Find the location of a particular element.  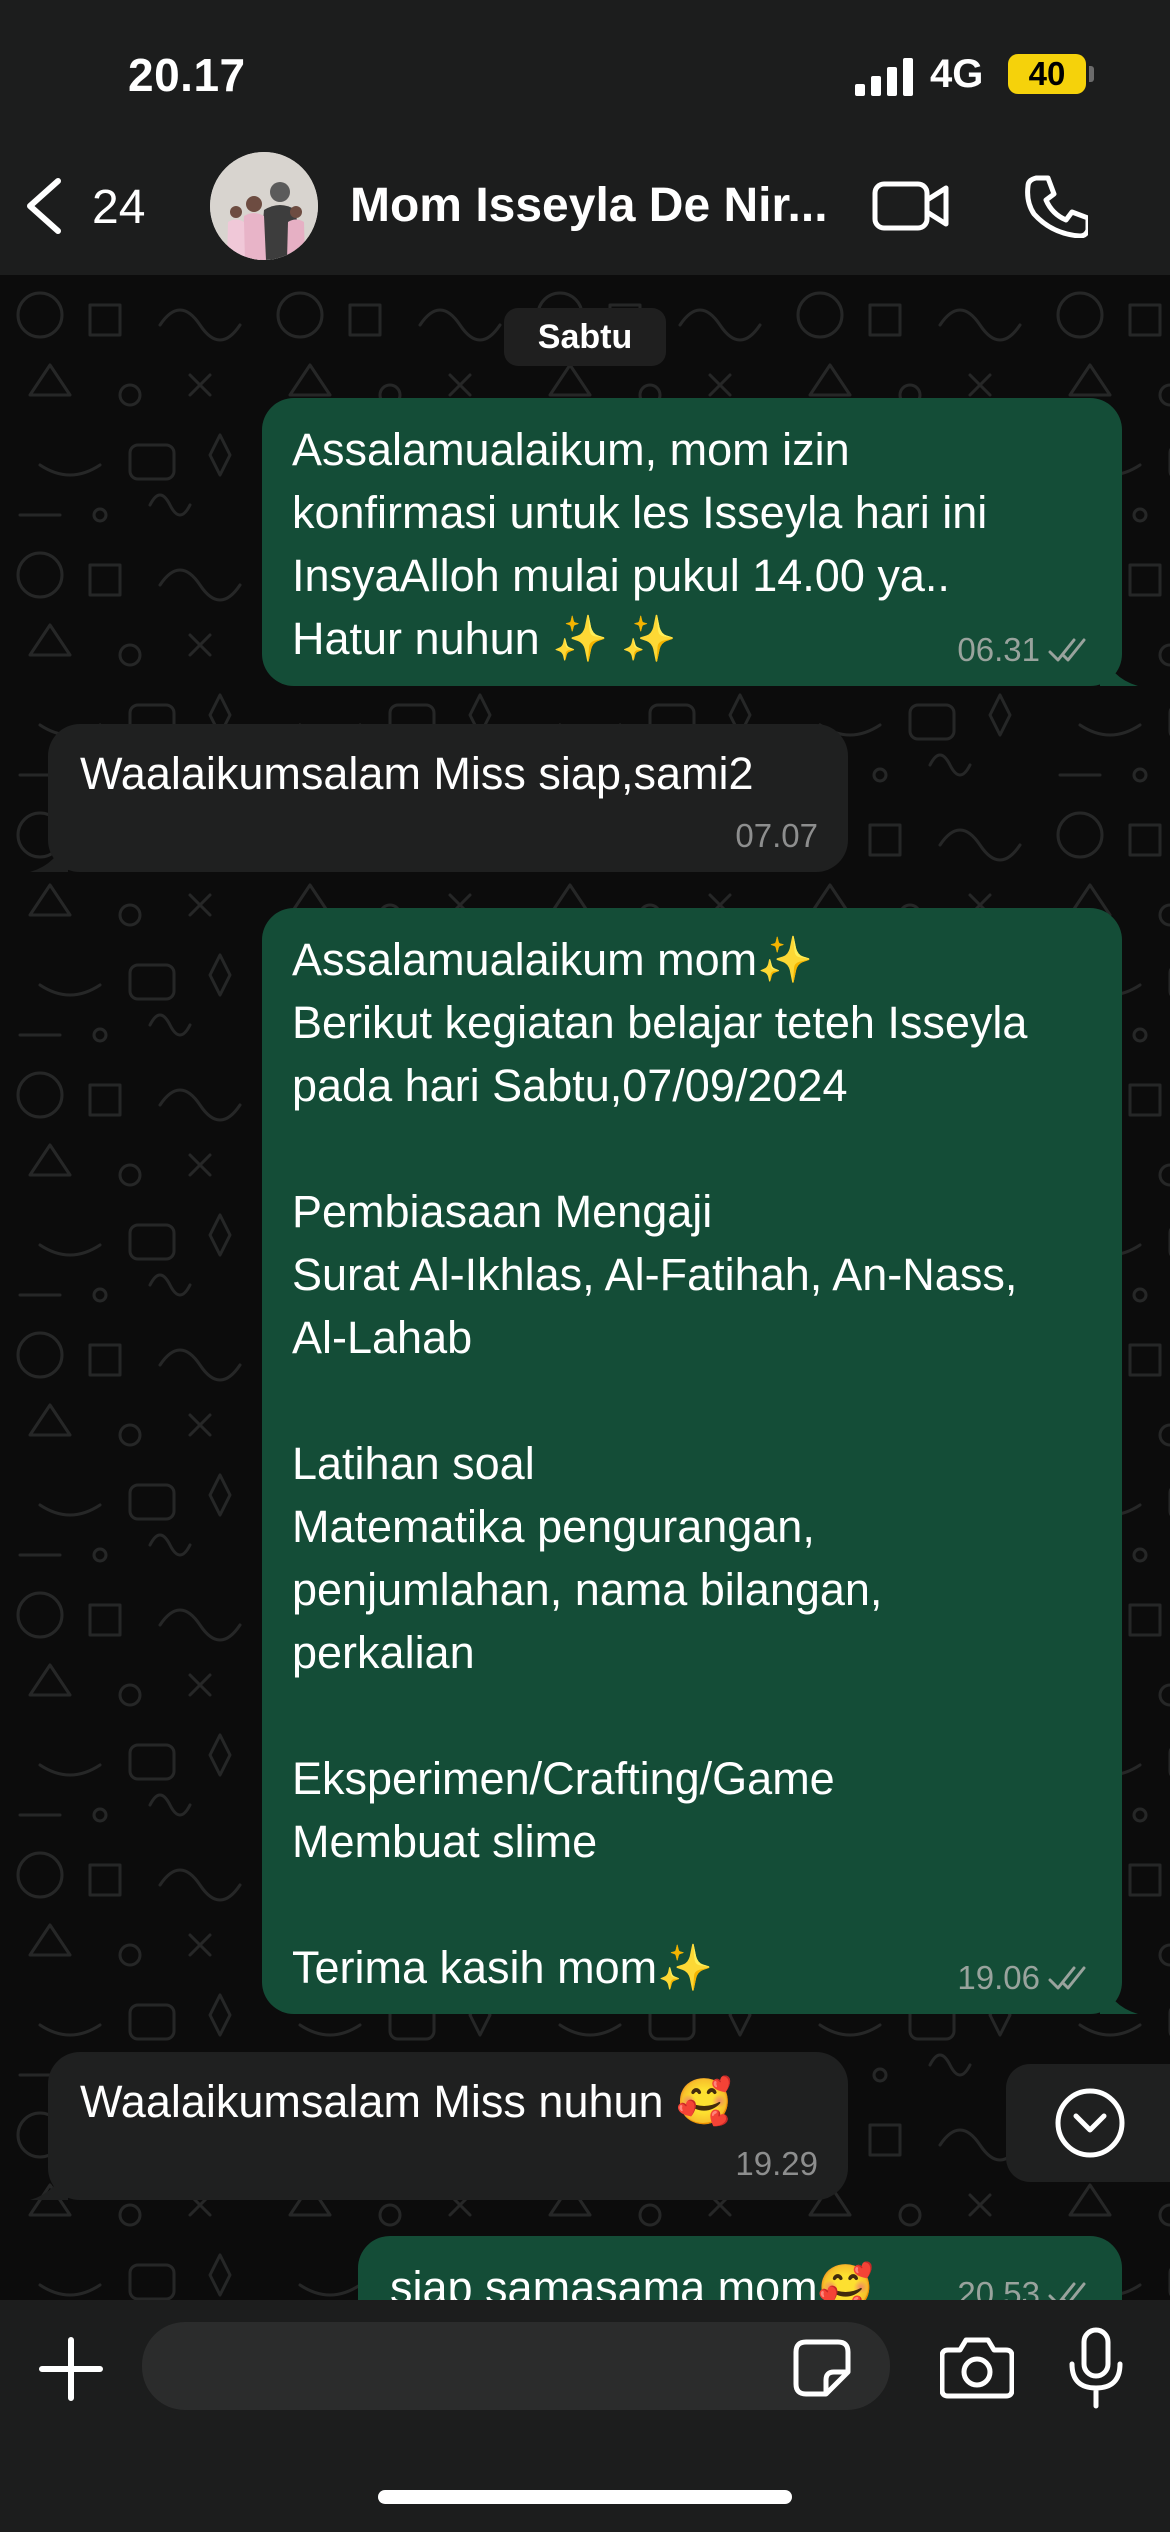

incoming-message: Waalaikumsalam Miss siap,sami2 07.07 is located at coordinates (448, 798).